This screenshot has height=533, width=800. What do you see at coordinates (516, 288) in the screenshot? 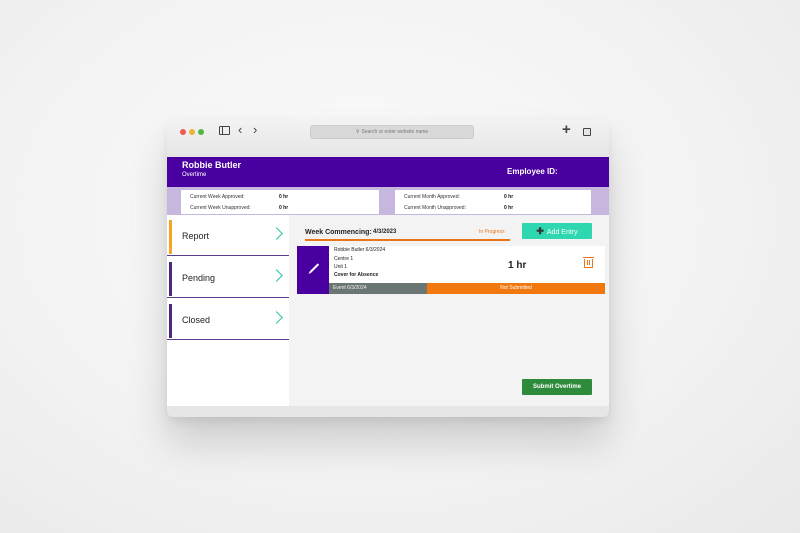
I see `entry-submission-status: Not Submitted` at bounding box center [516, 288].